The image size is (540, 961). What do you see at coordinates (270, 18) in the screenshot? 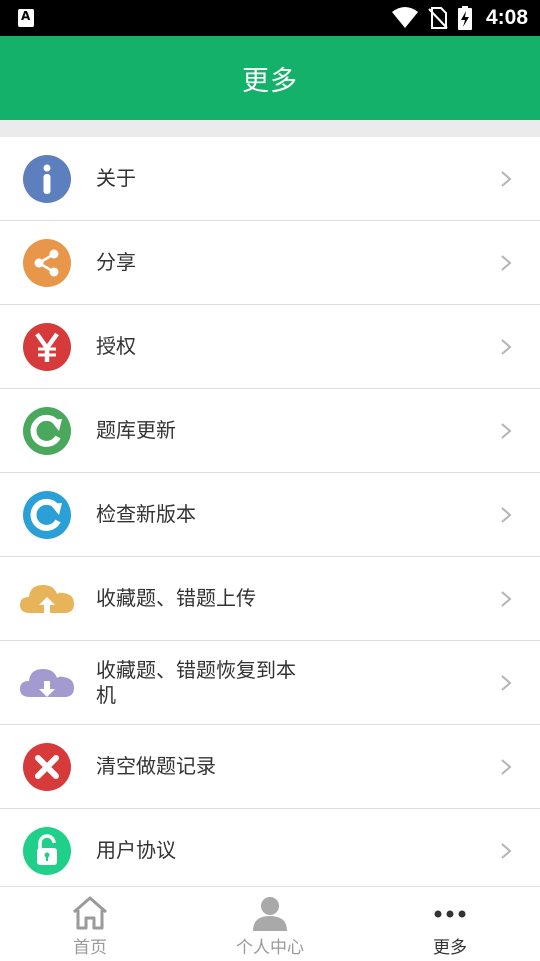
I see `status-bar: 4:08` at bounding box center [270, 18].